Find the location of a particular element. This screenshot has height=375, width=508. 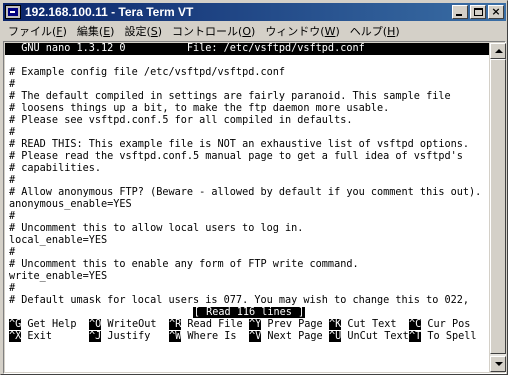

file-line is located at coordinates (247, 61).